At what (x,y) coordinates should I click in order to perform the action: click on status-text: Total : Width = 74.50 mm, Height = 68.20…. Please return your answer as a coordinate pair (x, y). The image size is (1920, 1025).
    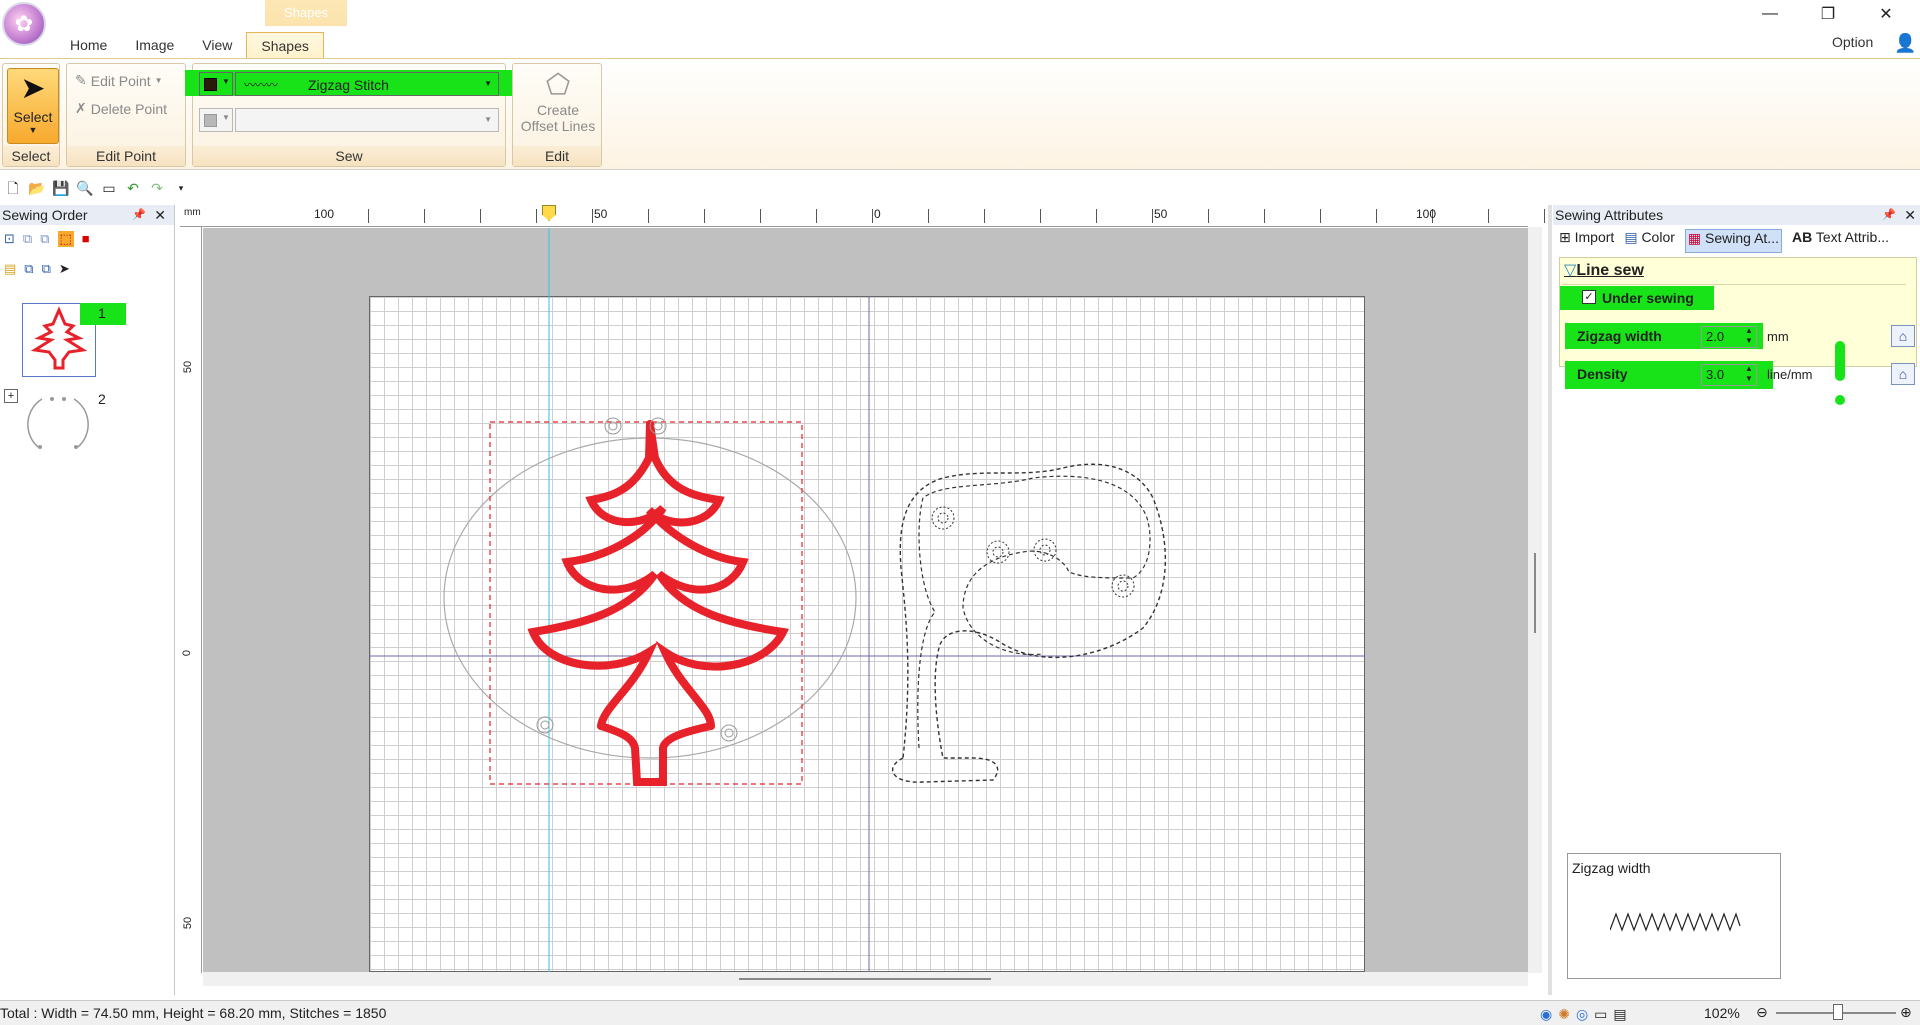
    Looking at the image, I should click on (193, 1013).